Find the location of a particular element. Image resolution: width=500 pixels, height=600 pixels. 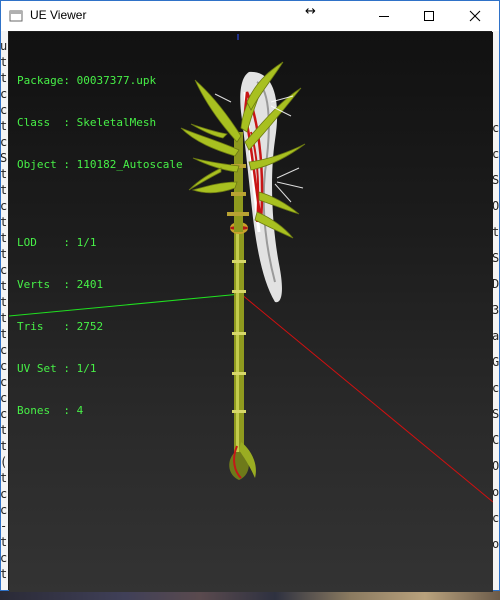

close-button is located at coordinates (475, 16).